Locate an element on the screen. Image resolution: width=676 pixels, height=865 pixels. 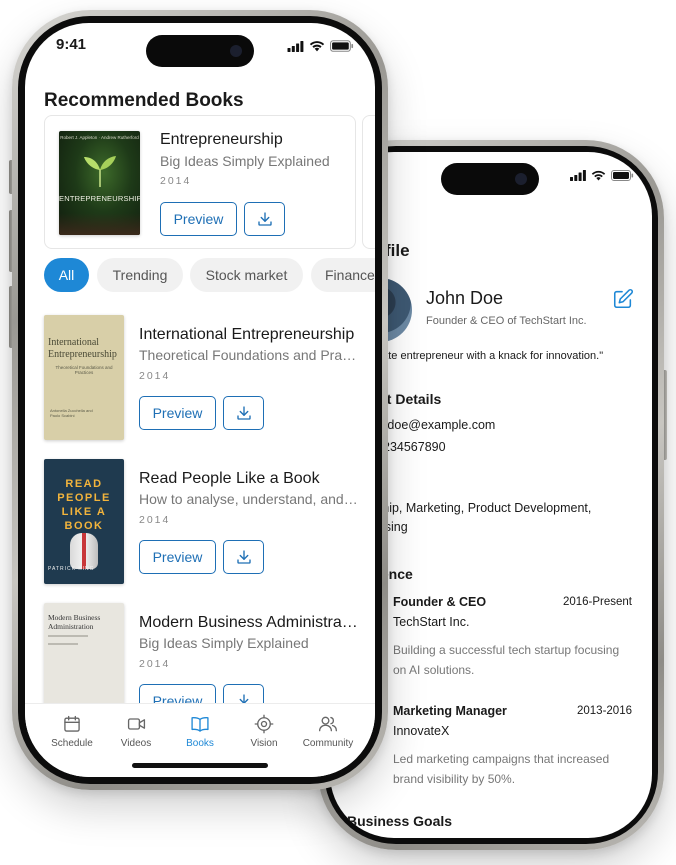
cover-authors: Robert J. Appleton · Andrew Rutherford is located at coordinates (99, 137).